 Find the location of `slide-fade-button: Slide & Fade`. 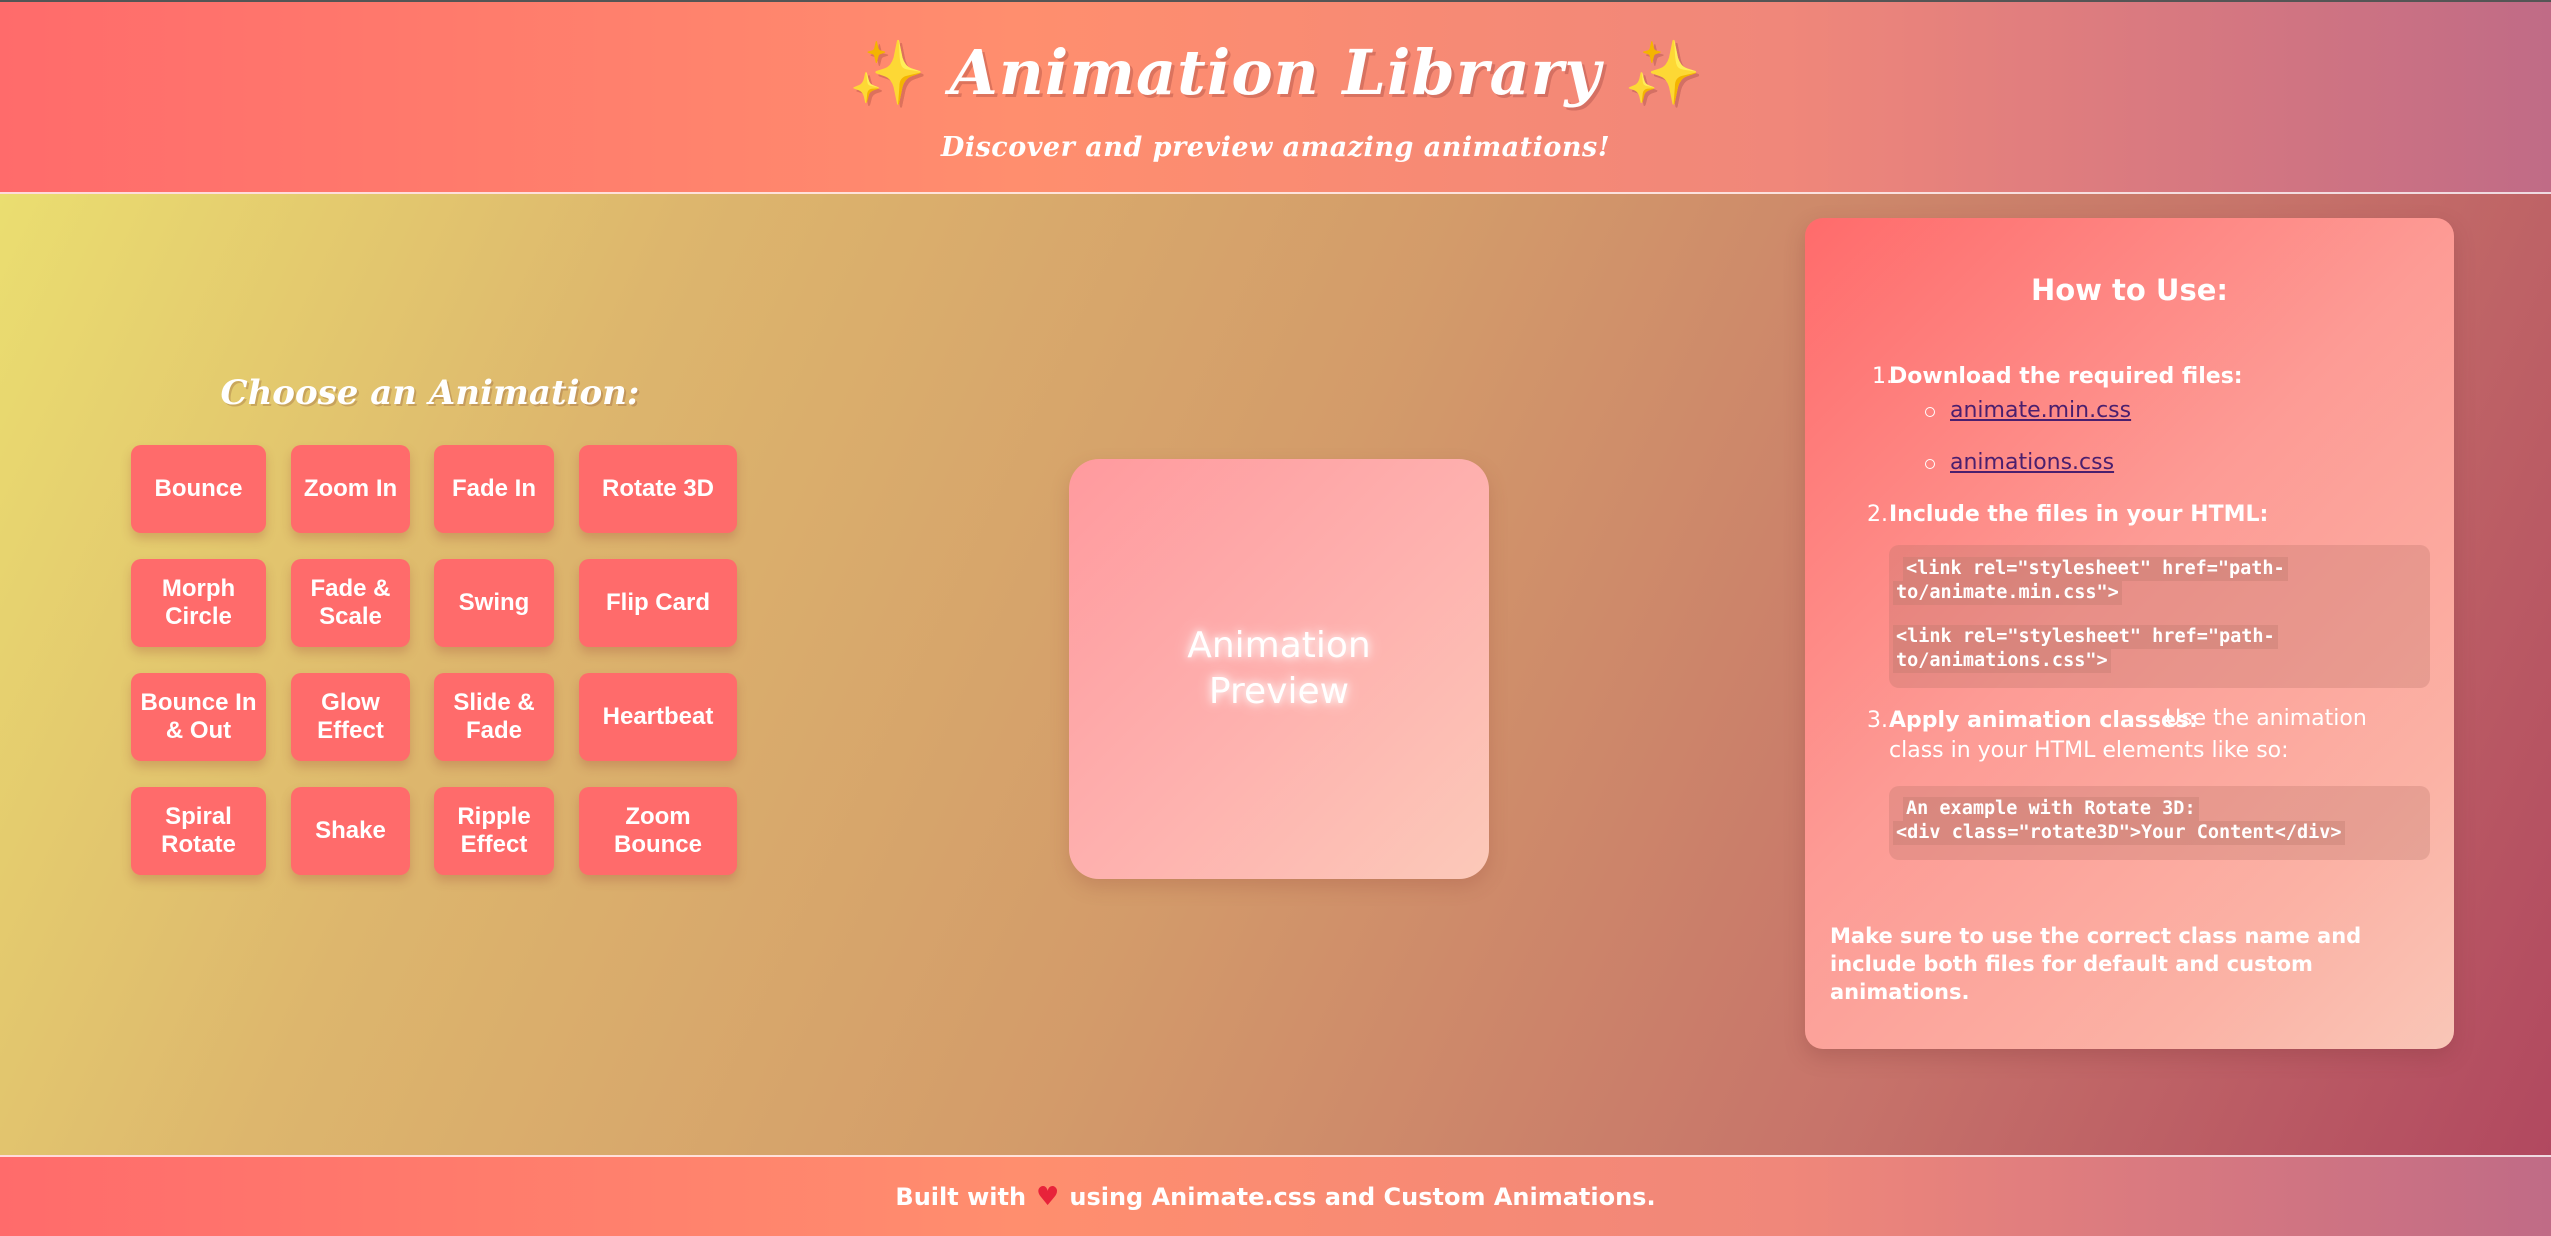

slide-fade-button: Slide & Fade is located at coordinates (494, 717).